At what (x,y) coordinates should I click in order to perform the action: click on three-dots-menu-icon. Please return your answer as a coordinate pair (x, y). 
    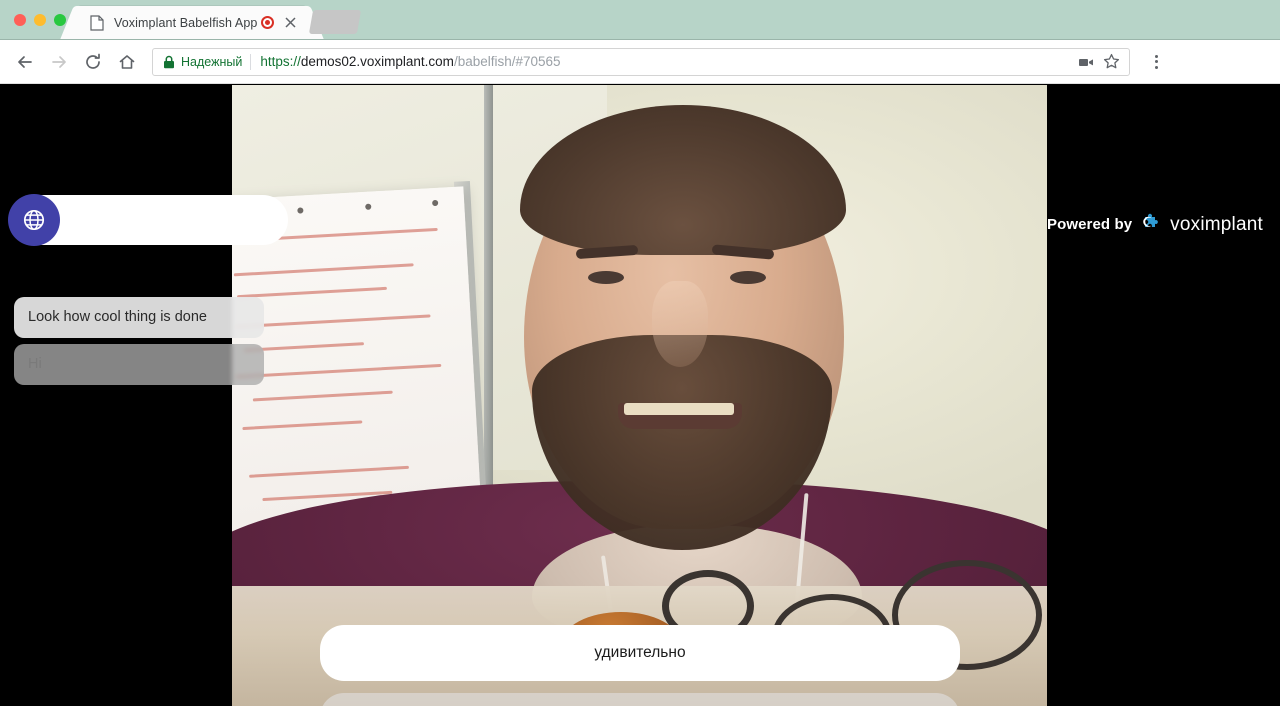
    Looking at the image, I should click on (1156, 62).